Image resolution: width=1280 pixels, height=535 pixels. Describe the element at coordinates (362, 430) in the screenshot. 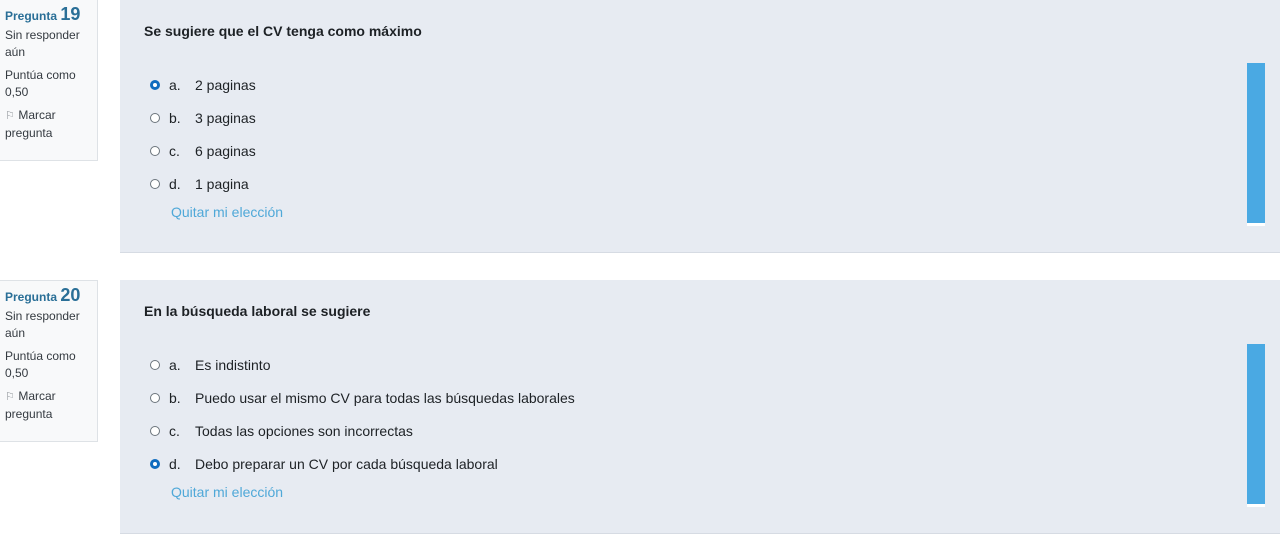

I see `answer-option-c: c. Todas las opciones son incorrectas` at that location.